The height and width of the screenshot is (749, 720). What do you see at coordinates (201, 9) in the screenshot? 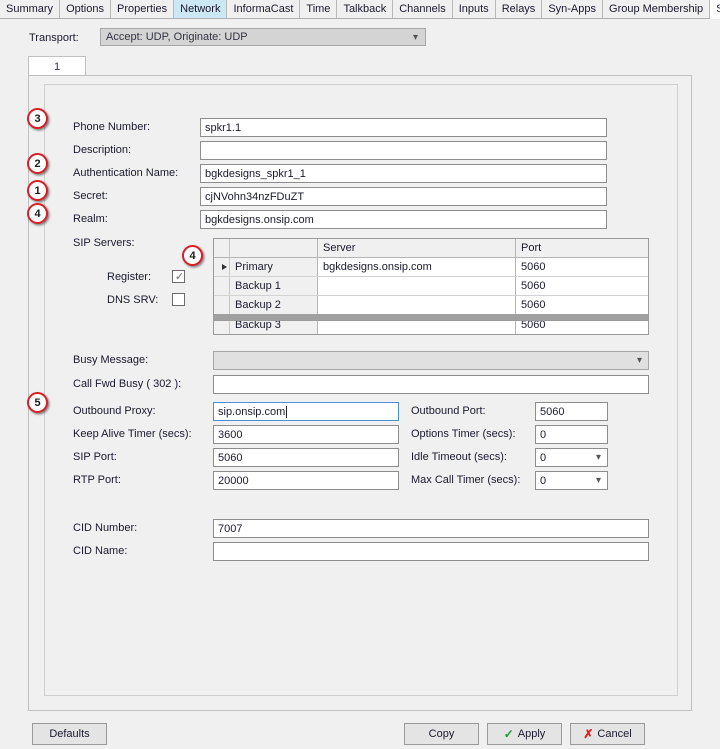
I see `tab-network: Network` at bounding box center [201, 9].